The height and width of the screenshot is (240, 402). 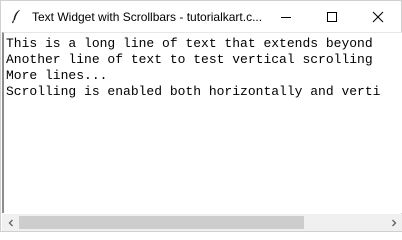 I want to click on scroll-right-button, so click(x=393, y=222).